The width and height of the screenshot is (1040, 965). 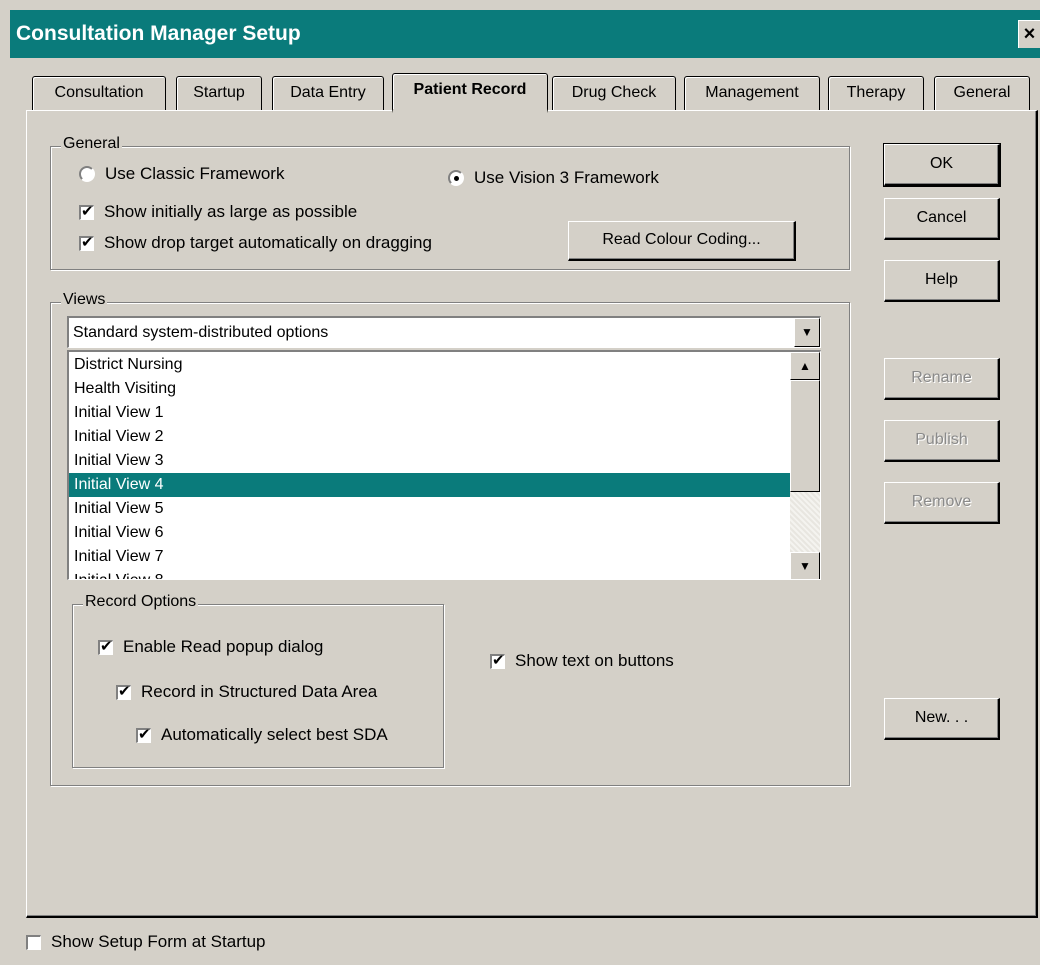 I want to click on remove-button: Remove, so click(x=942, y=503).